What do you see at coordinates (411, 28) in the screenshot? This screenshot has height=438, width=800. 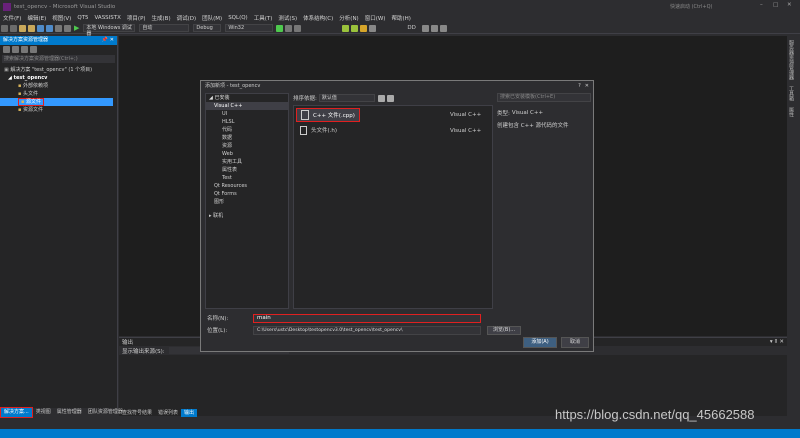 I see `dd-label: DD` at bounding box center [411, 28].